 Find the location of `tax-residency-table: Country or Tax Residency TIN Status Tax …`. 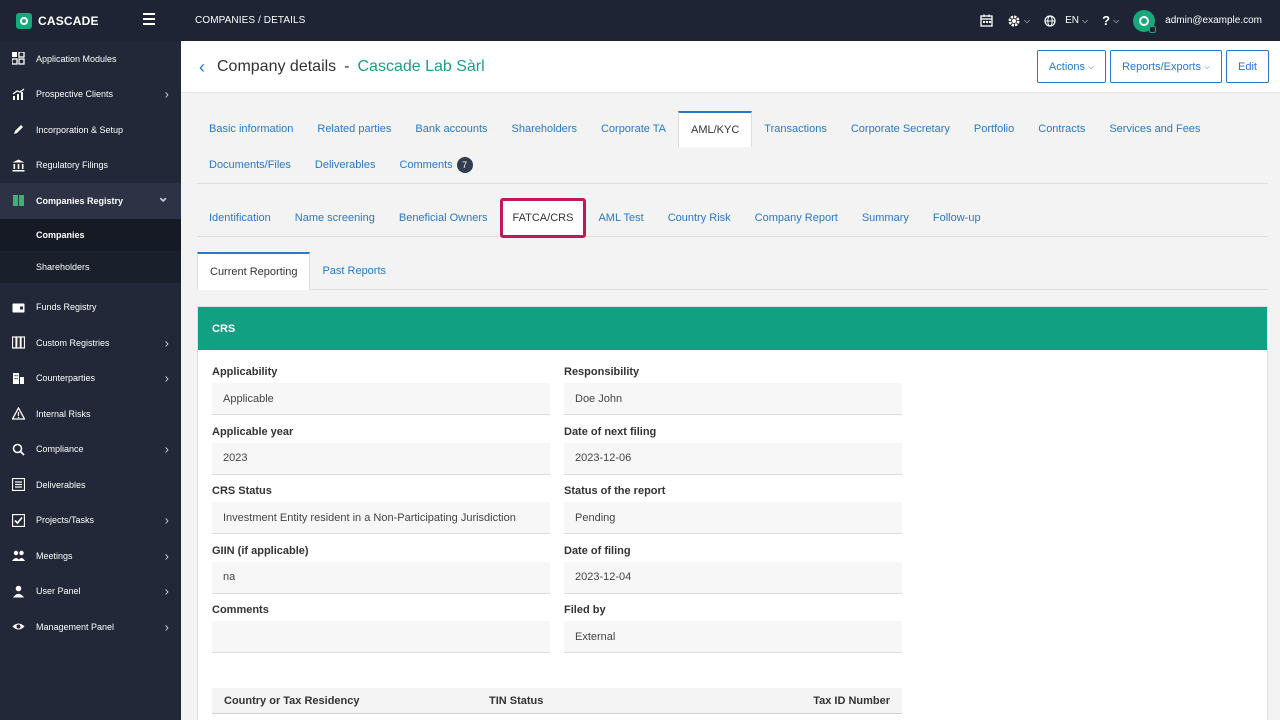

tax-residency-table: Country or Tax Residency TIN Status Tax … is located at coordinates (557, 701).